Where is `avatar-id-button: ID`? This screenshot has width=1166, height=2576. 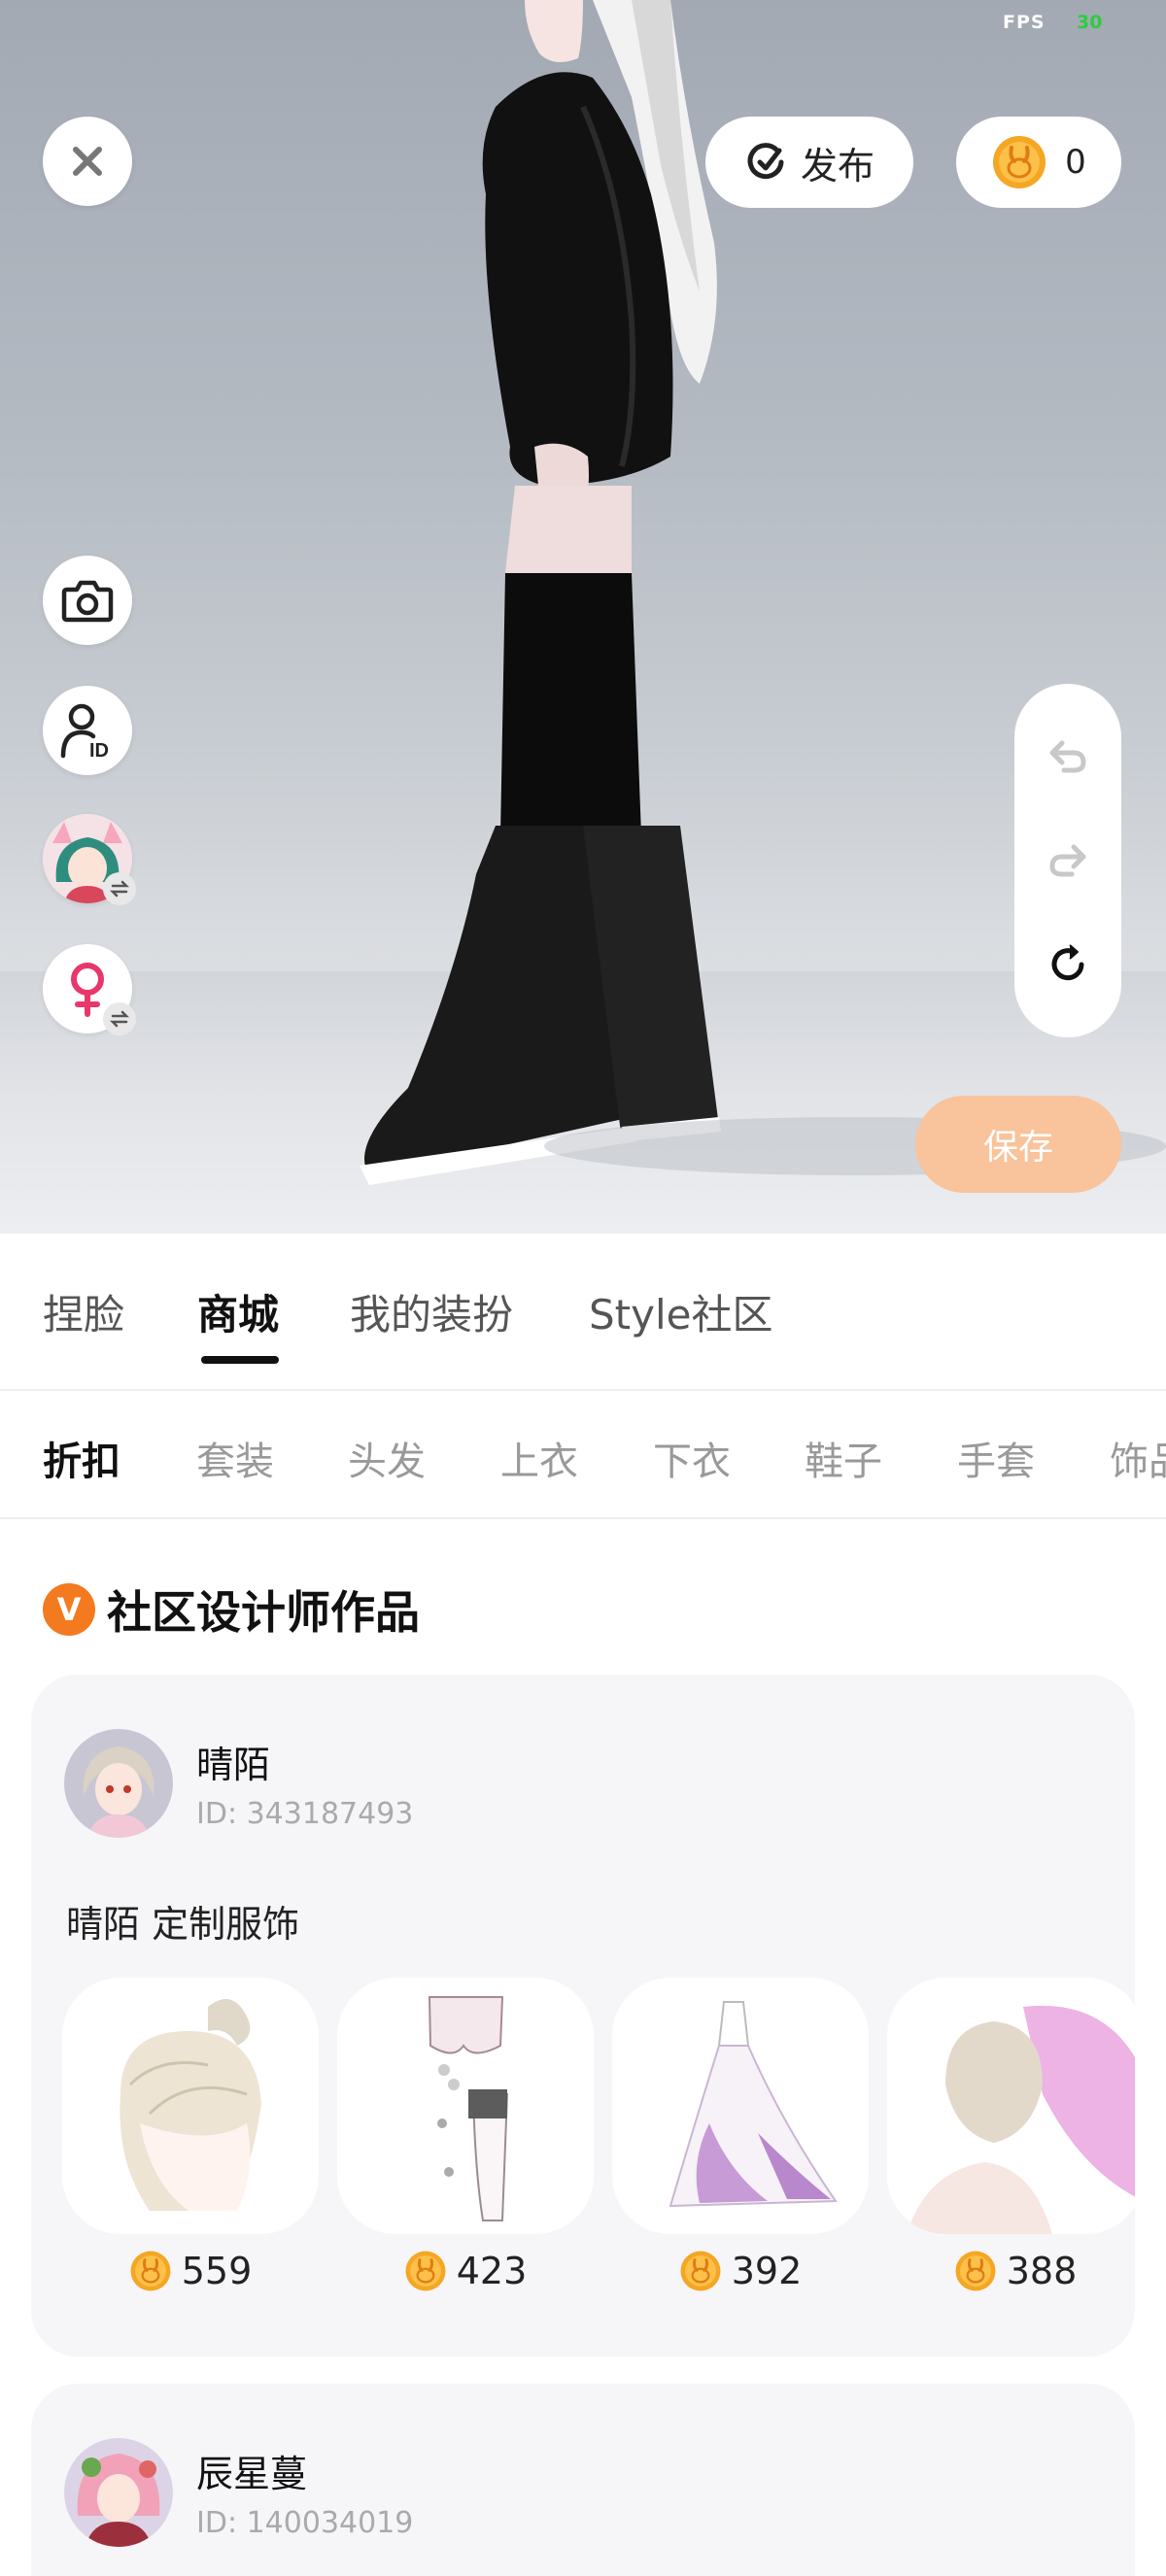
avatar-id-button: ID is located at coordinates (87, 730).